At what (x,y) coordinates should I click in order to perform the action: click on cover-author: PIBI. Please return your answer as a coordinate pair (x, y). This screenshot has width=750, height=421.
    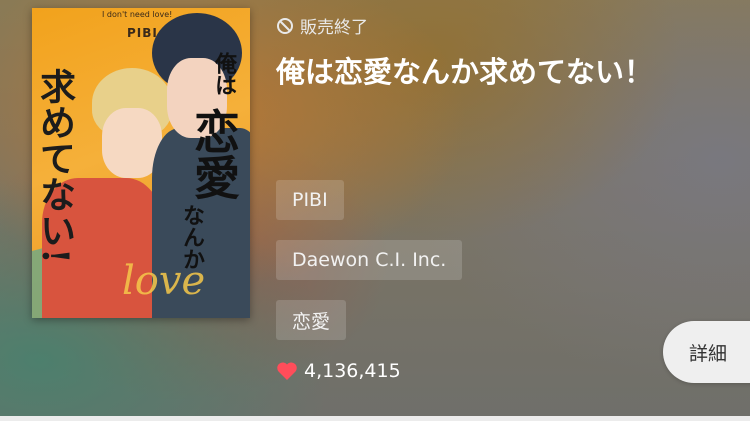
    Looking at the image, I should click on (142, 33).